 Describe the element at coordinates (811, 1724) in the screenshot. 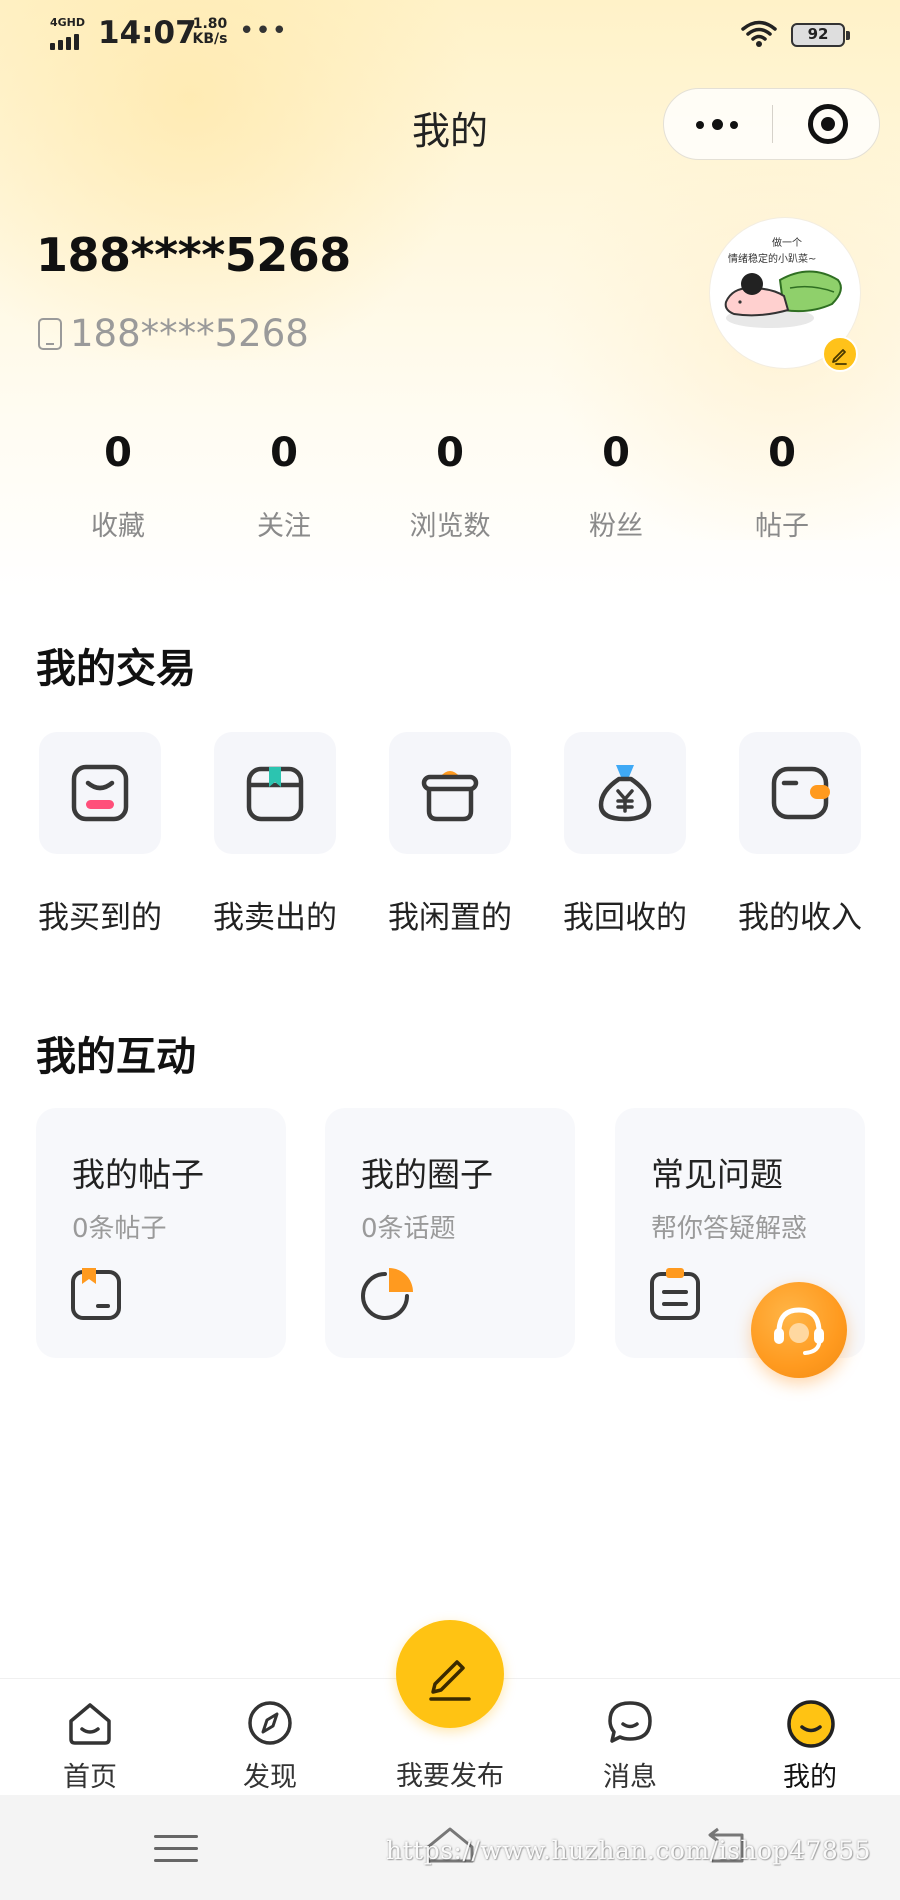

I see `smile-icon` at that location.